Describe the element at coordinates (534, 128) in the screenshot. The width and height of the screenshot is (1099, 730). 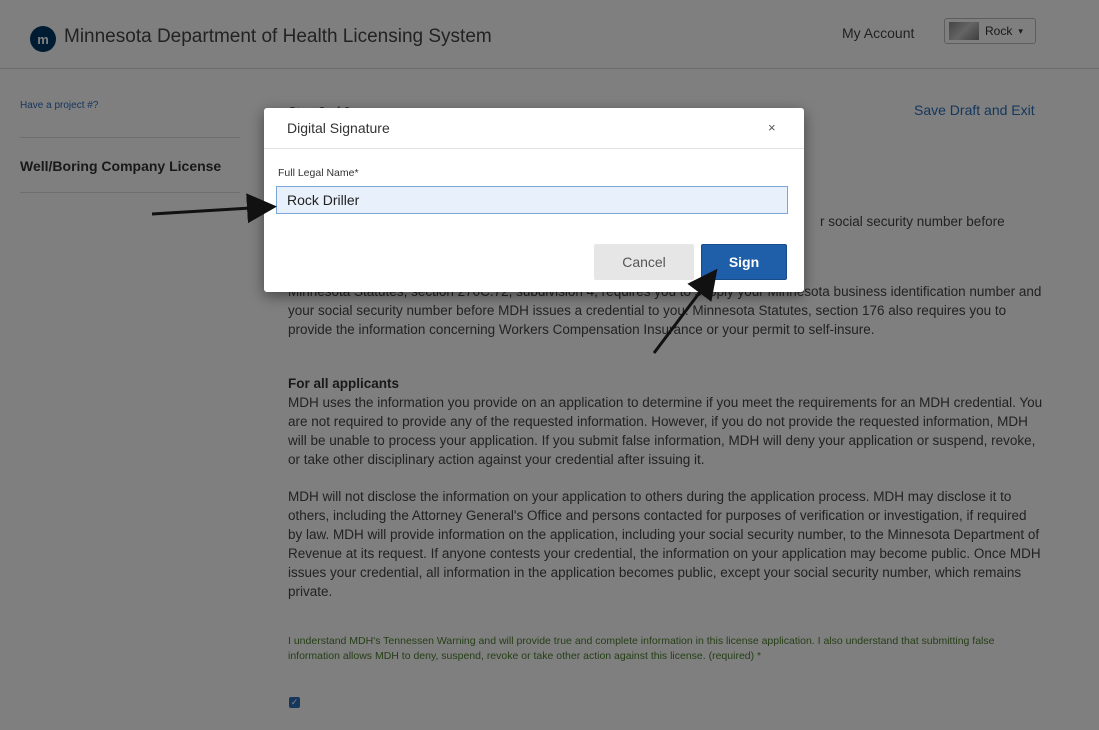
I see `dialog-header: Digital Signature ×` at that location.